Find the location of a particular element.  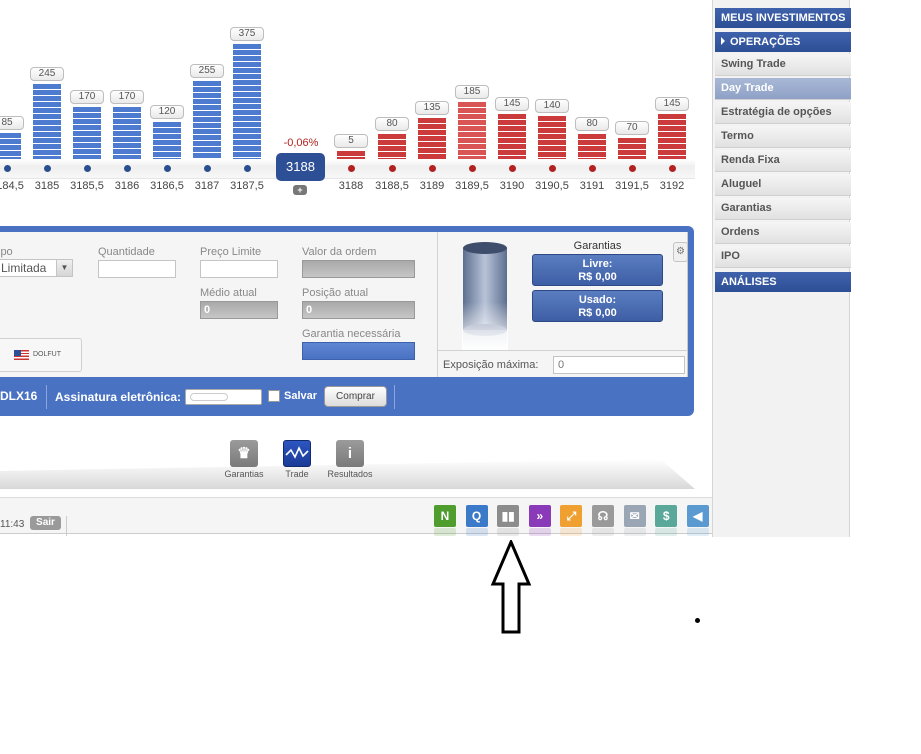

book-icon: ▮▮ is located at coordinates (508, 516).